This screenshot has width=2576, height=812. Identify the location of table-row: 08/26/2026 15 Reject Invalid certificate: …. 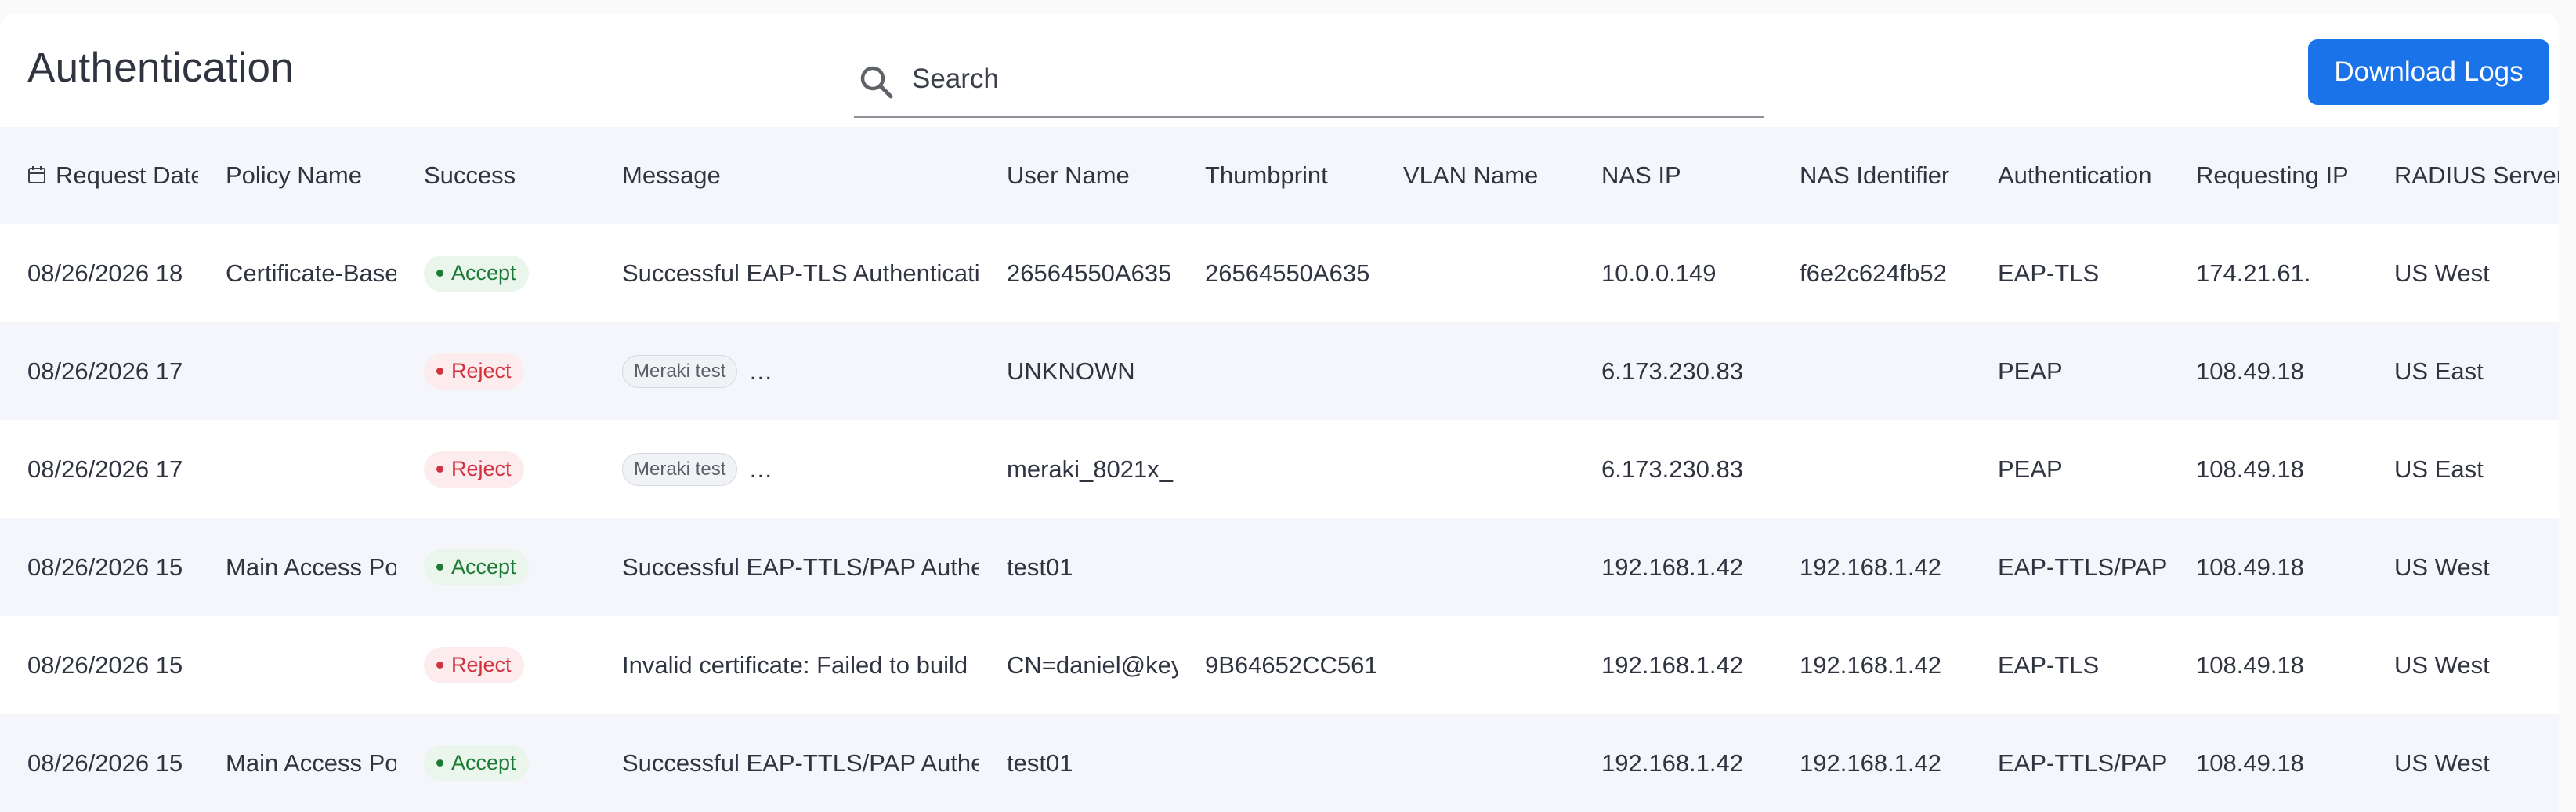
(1279, 665).